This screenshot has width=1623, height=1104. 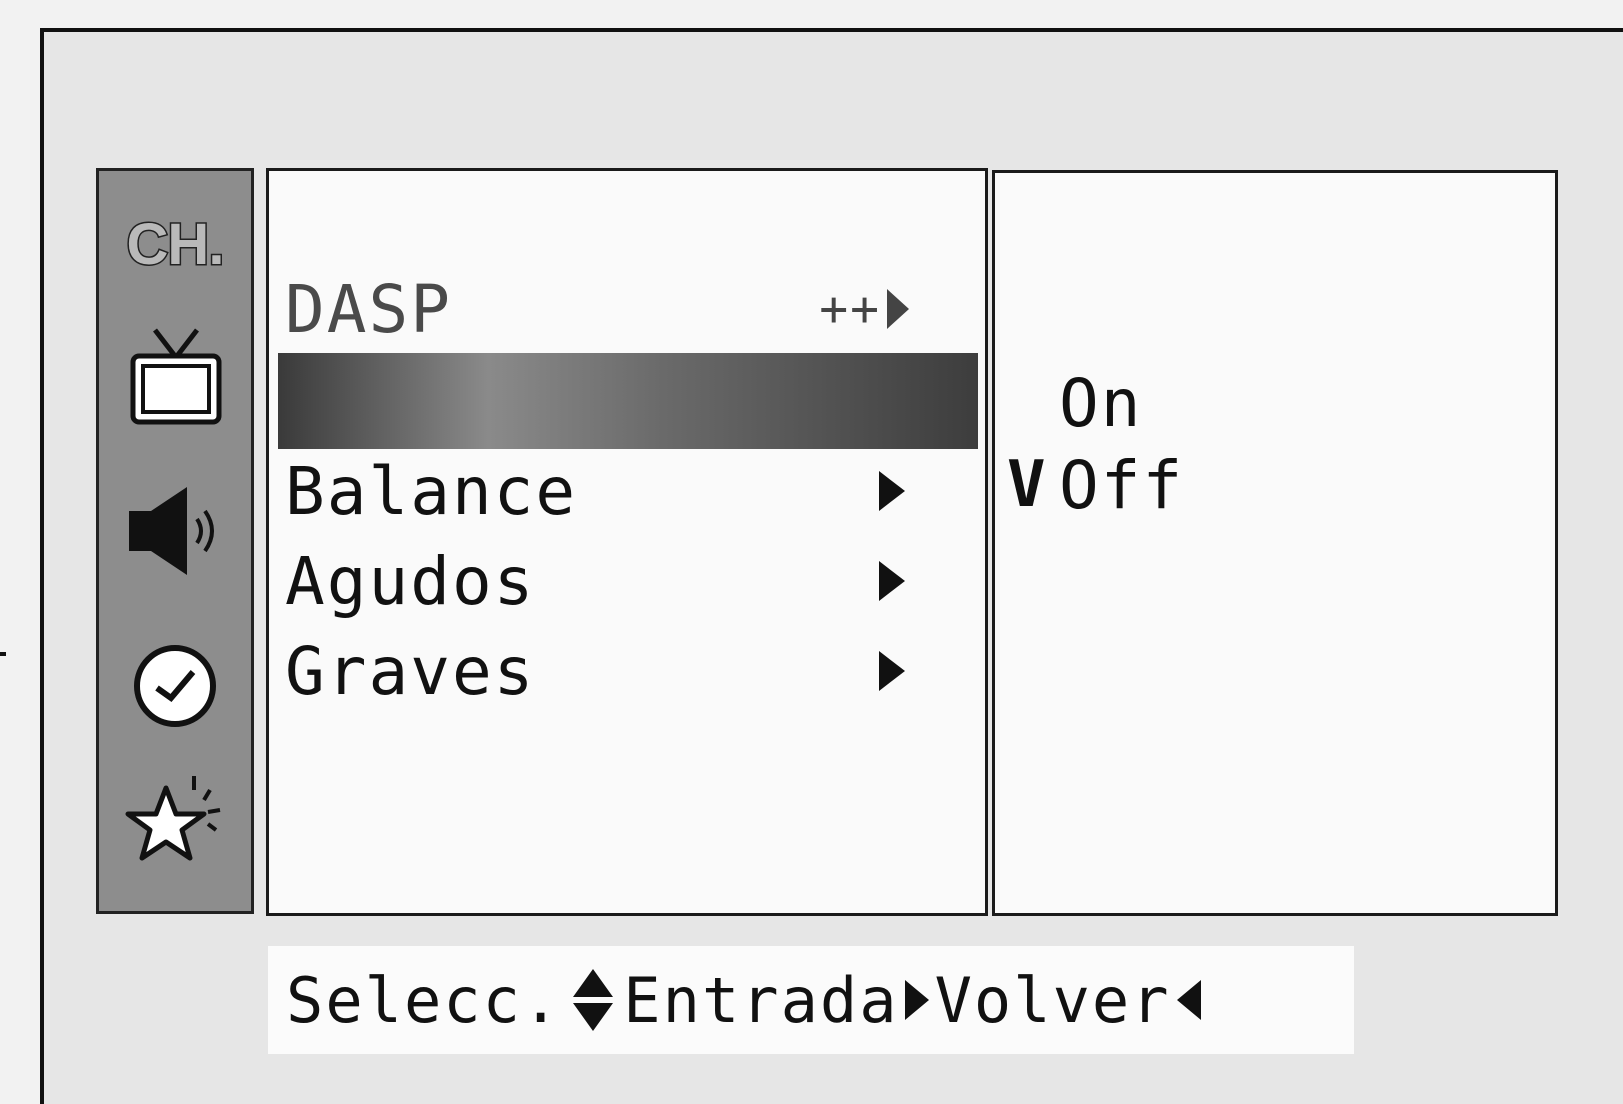 I want to click on channel-category: CH., so click(x=175, y=244).